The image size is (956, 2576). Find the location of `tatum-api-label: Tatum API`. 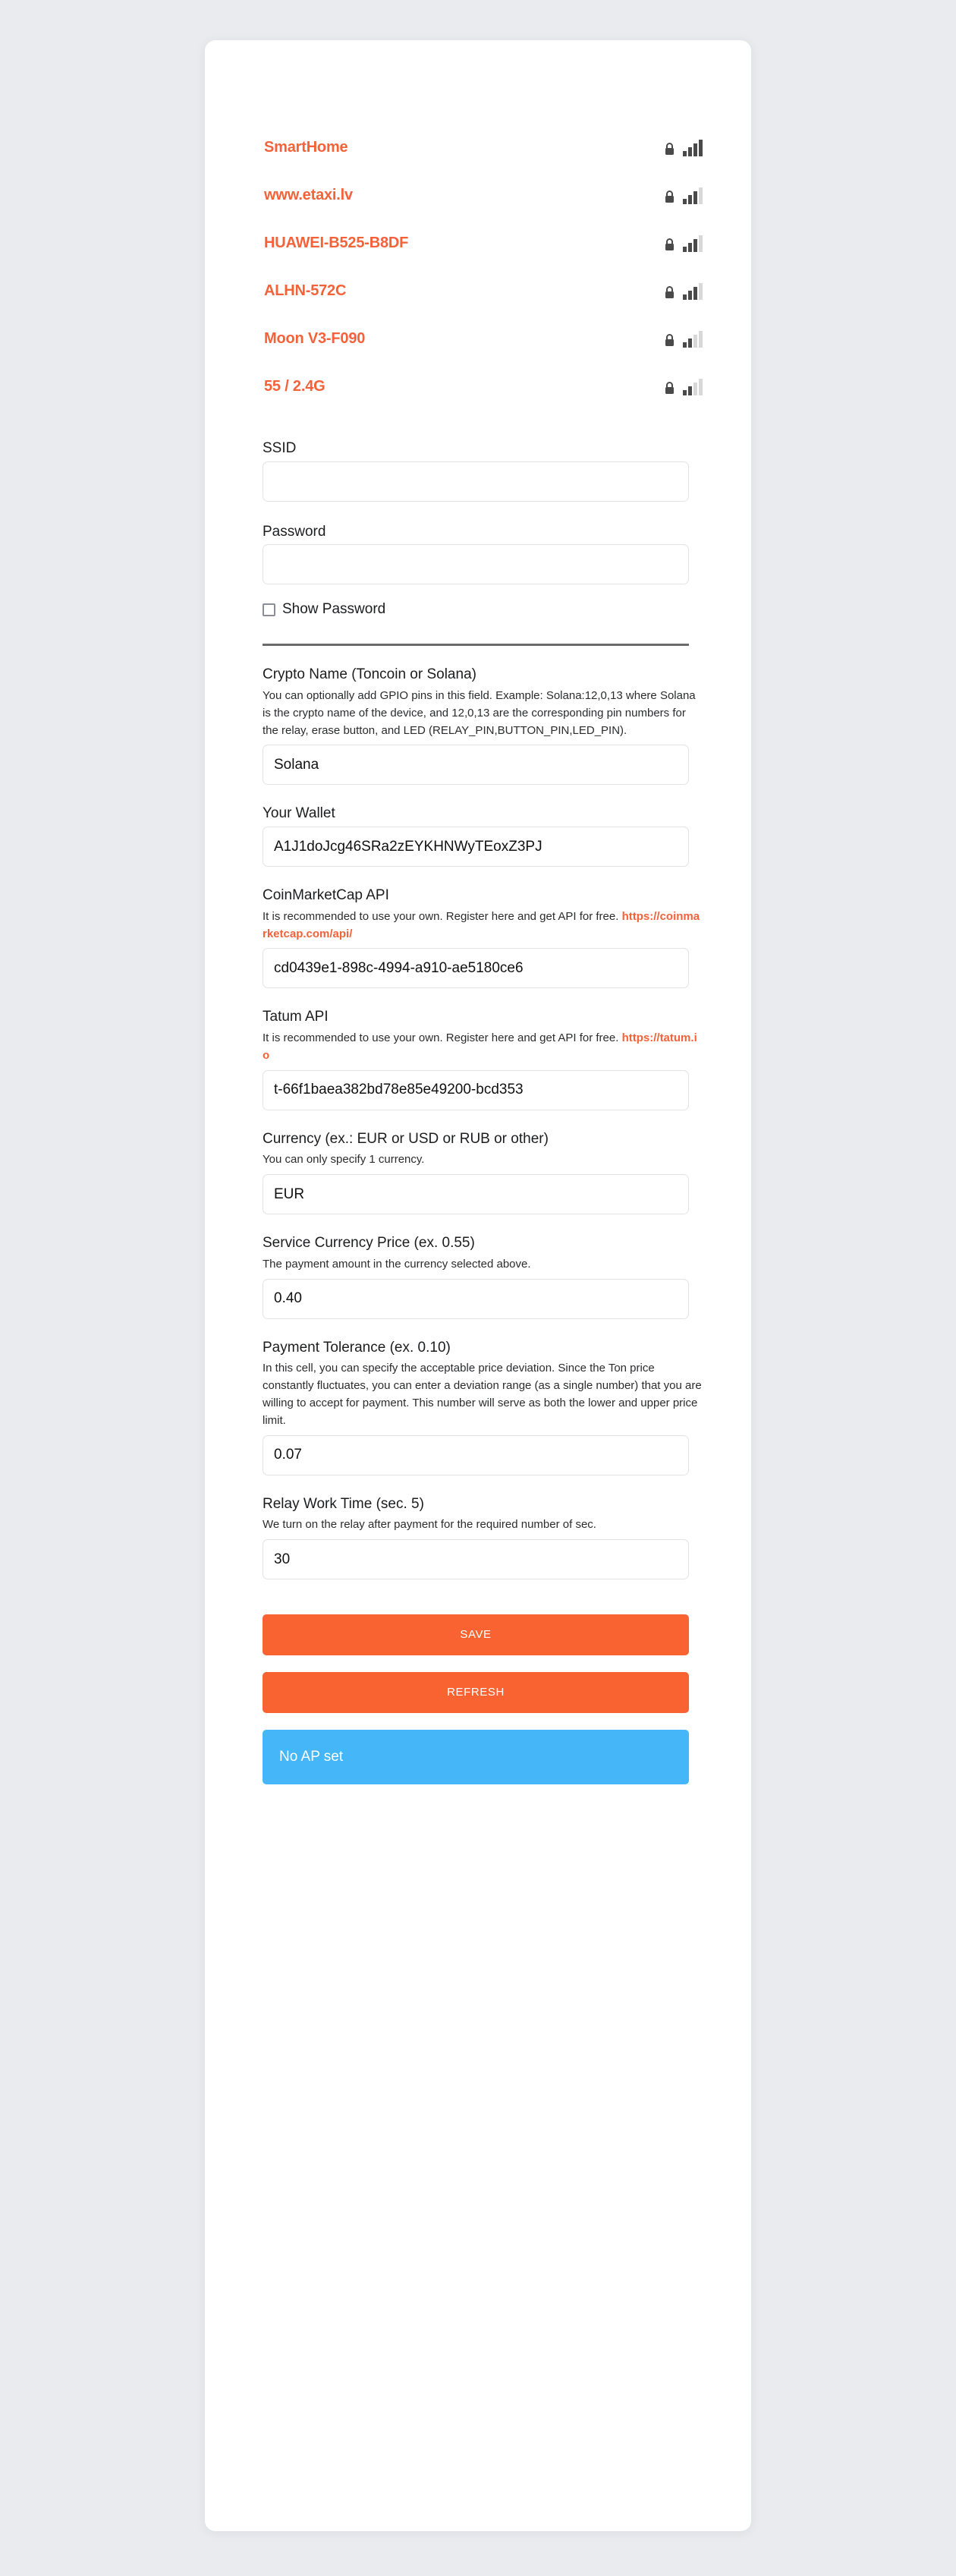

tatum-api-label: Tatum API is located at coordinates (296, 1017).